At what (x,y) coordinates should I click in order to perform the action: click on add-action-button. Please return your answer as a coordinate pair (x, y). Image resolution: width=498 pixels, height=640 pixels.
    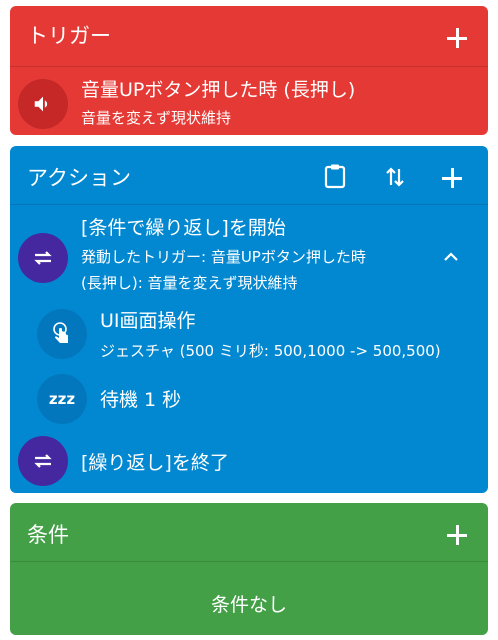
    Looking at the image, I should click on (452, 178).